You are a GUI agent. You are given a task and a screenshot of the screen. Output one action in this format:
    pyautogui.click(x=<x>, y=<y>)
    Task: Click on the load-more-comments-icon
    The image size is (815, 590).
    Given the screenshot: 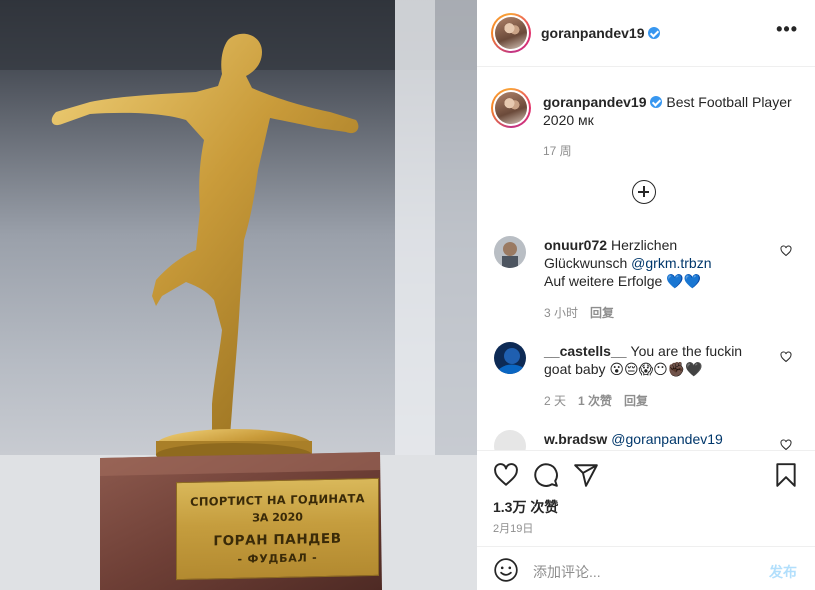 What is the action you would take?
    pyautogui.click(x=644, y=192)
    